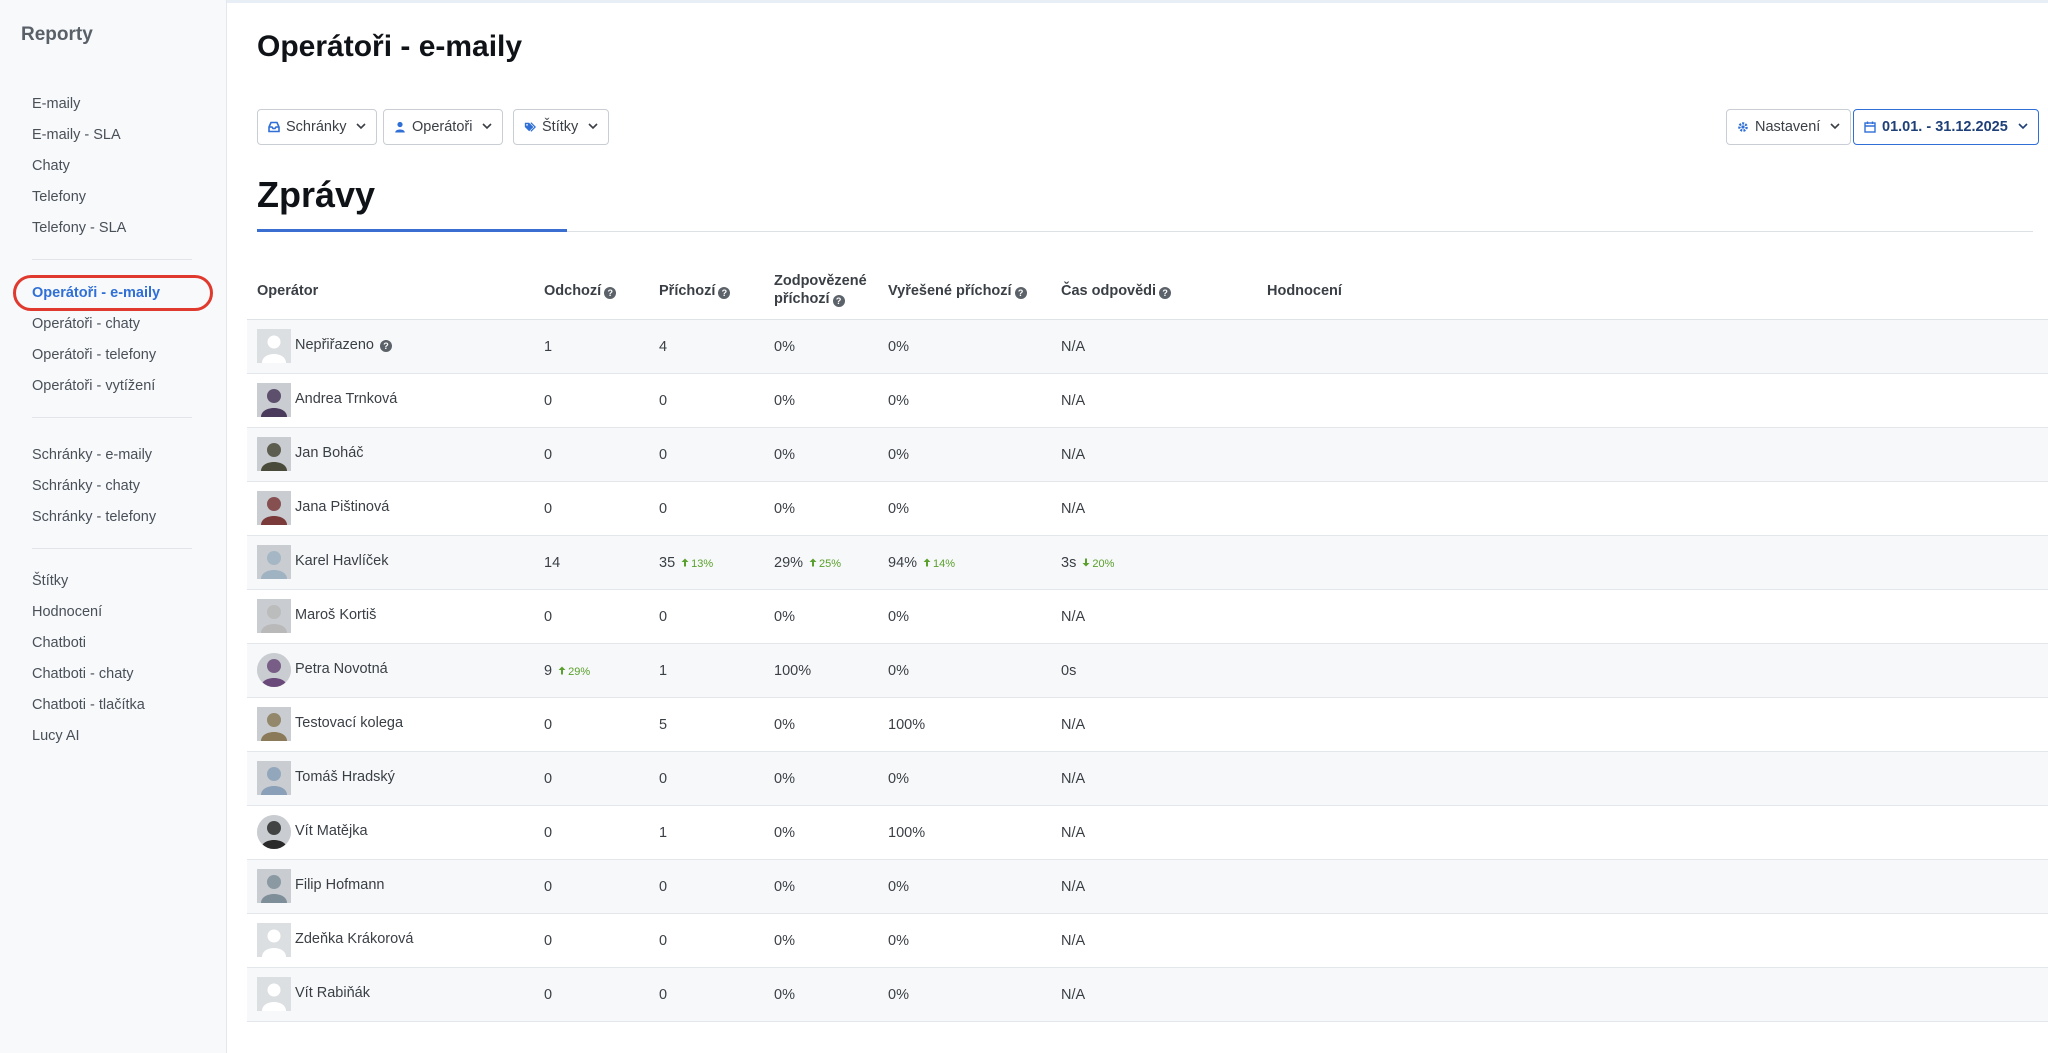 The image size is (2048, 1053). What do you see at coordinates (113, 386) in the screenshot?
I see `sidebar-item-operators-workload: Operátoři - vytížení` at bounding box center [113, 386].